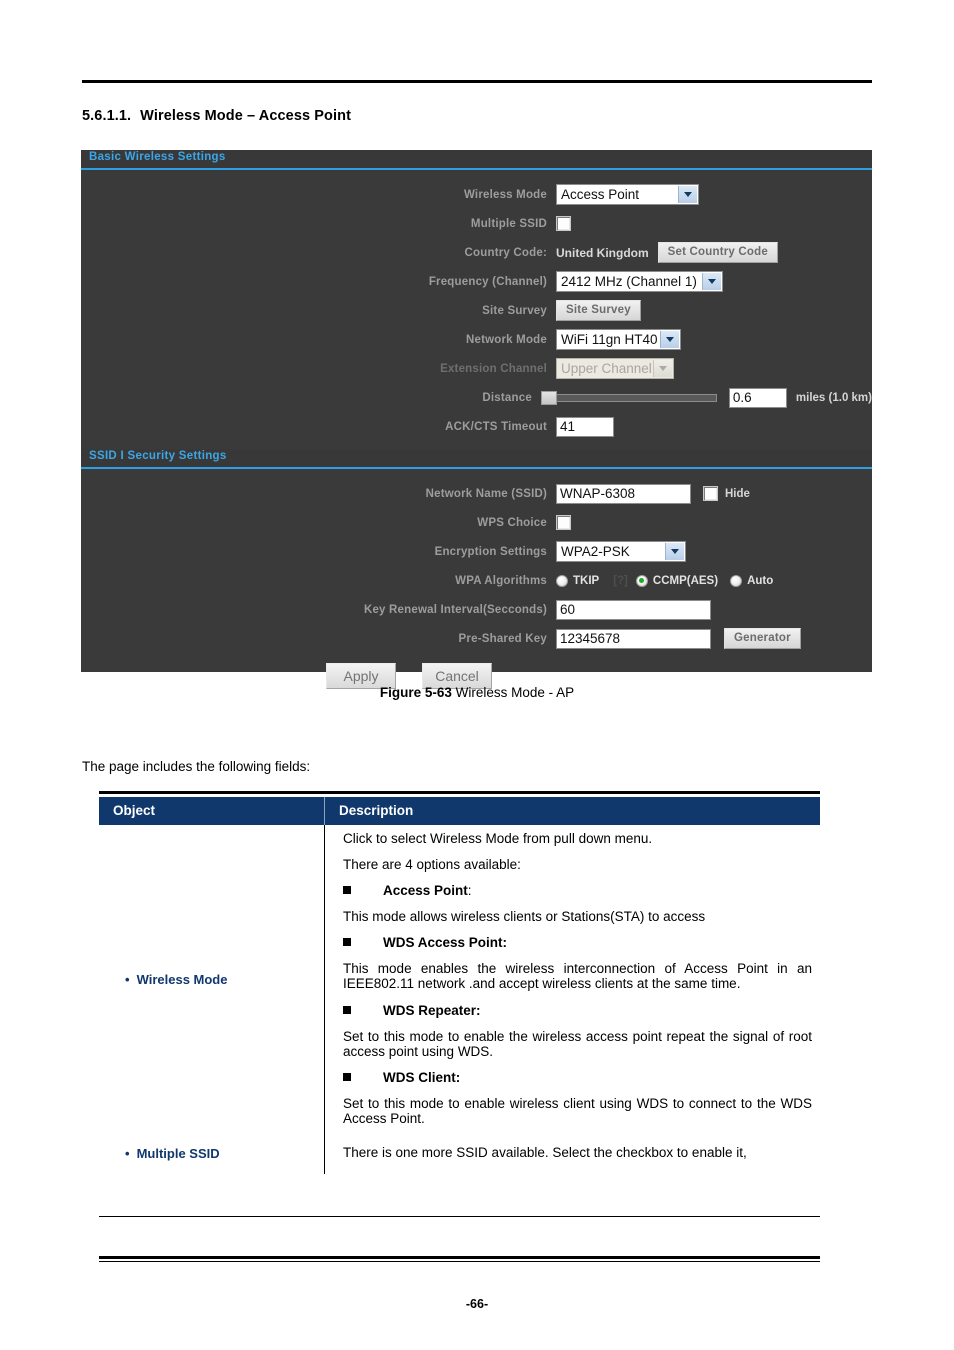 This screenshot has height=1350, width=954. Describe the element at coordinates (476, 459) in the screenshot. I see `ssid-security-settings-header: SSID I Security Settings` at that location.